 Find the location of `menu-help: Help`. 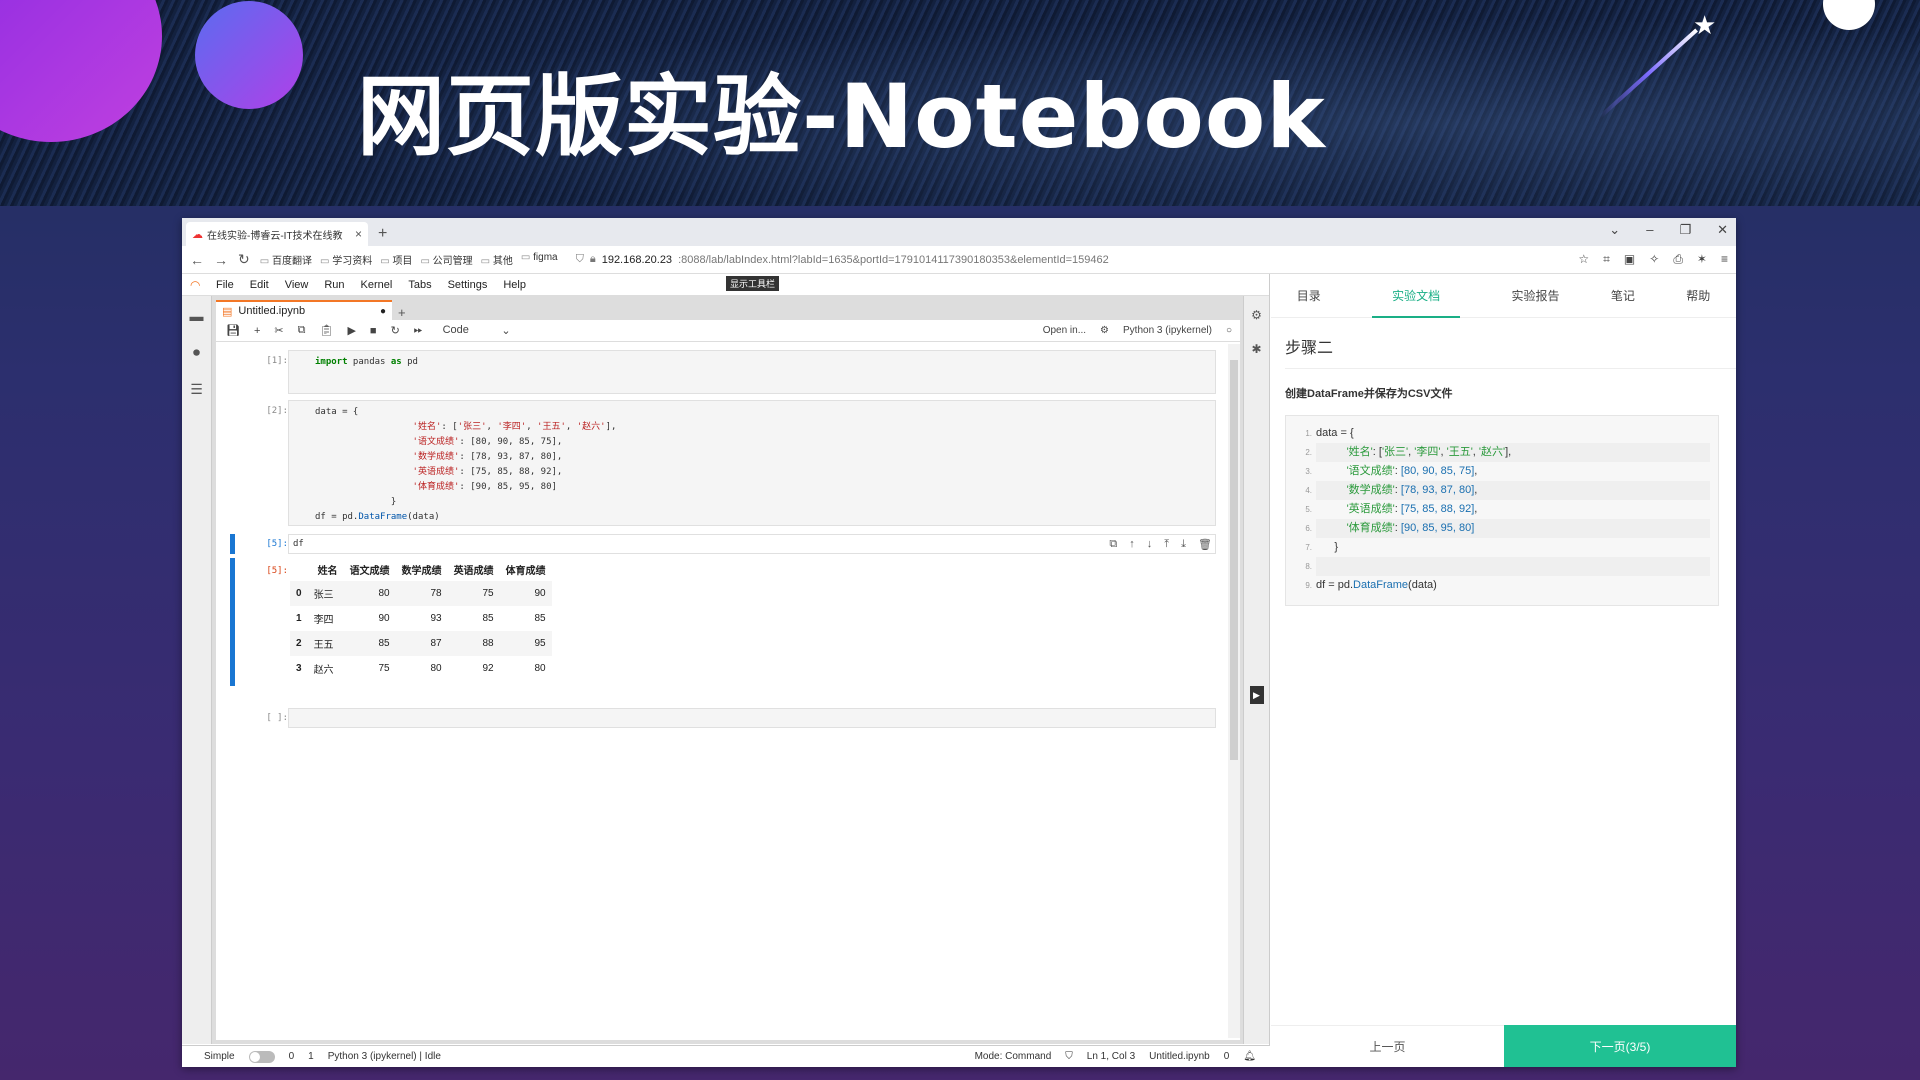

menu-help: Help is located at coordinates (514, 285).